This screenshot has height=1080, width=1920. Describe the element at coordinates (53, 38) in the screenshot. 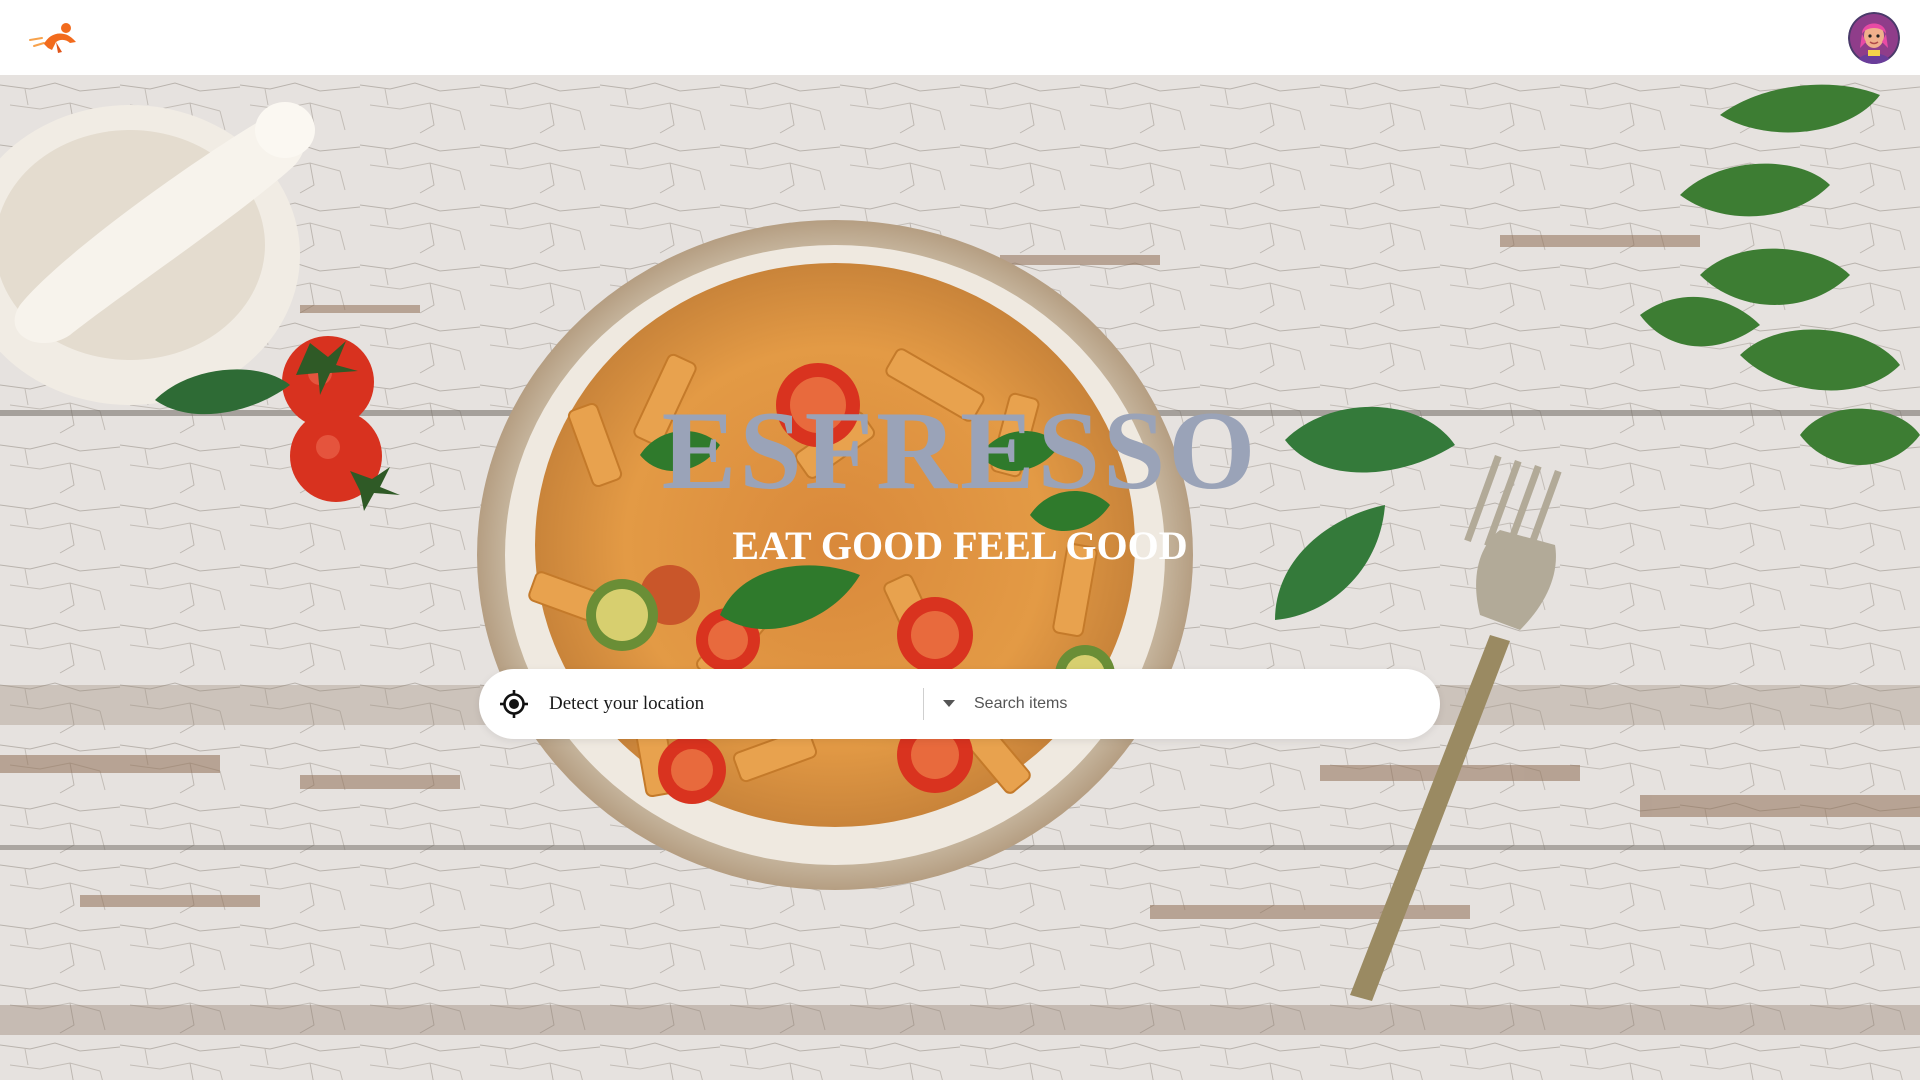

I see `brand-logo-icon` at that location.